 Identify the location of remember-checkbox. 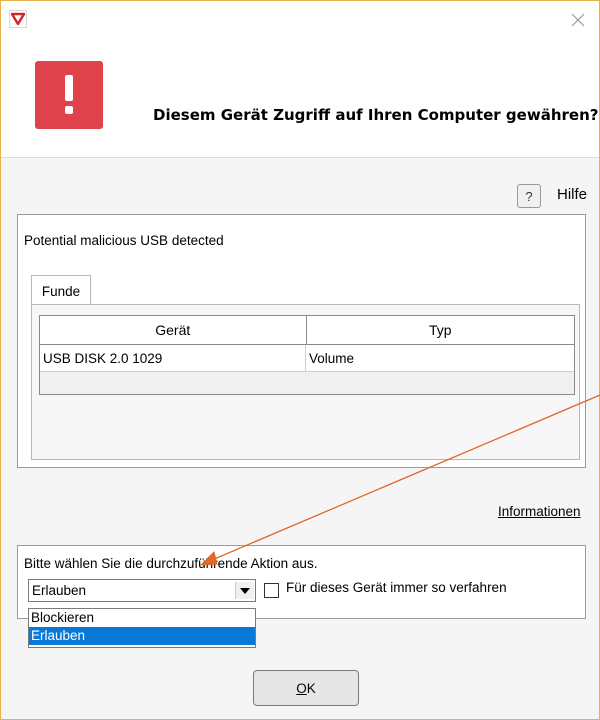
(271, 590).